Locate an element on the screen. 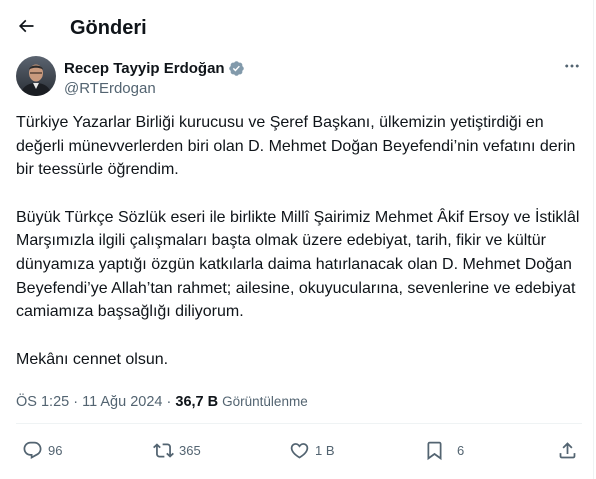  share-icon is located at coordinates (567, 450).